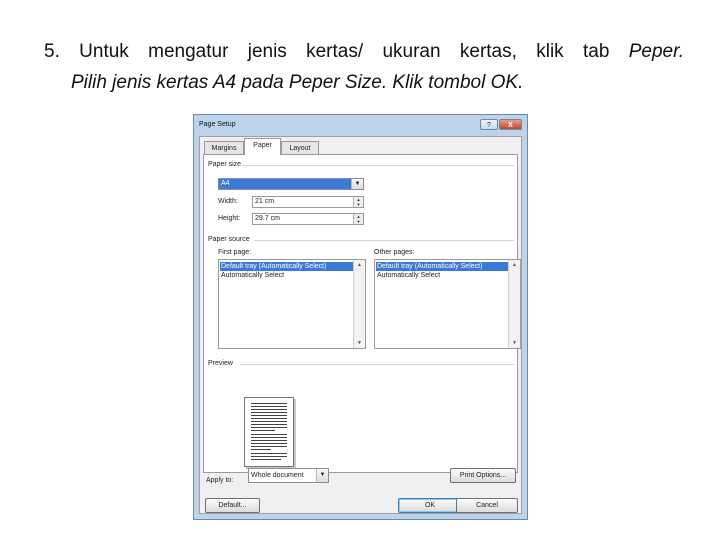 The width and height of the screenshot is (720, 540). I want to click on dialog-title: Page Setup, so click(217, 124).